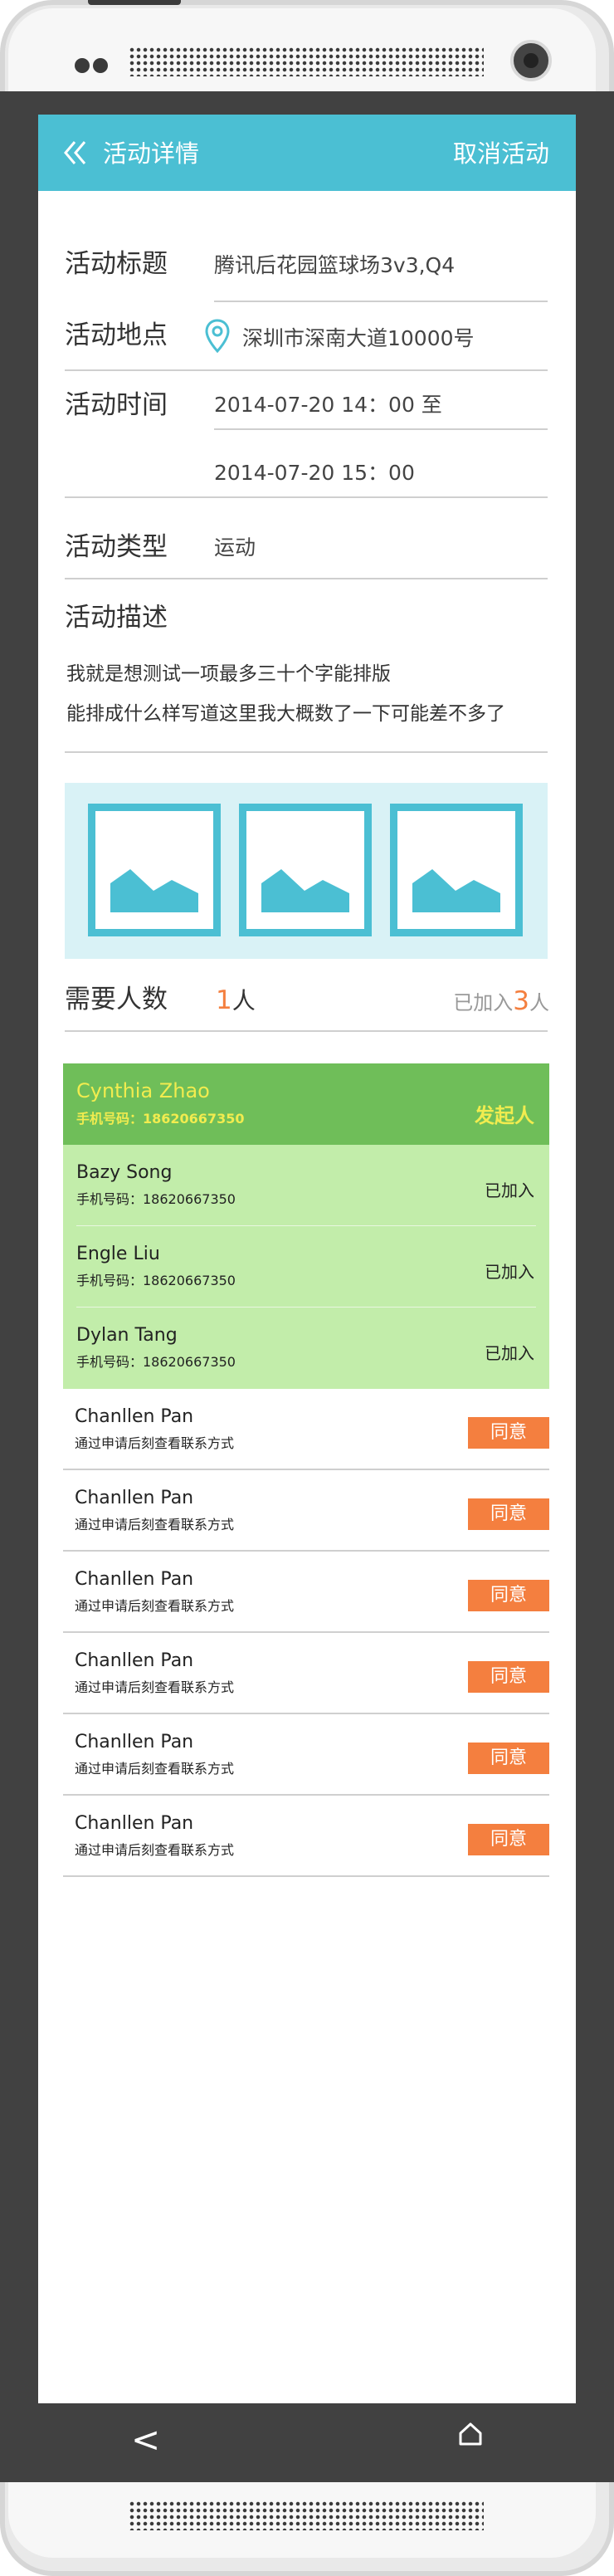  What do you see at coordinates (521, 1001) in the screenshot?
I see `joined-number: 3` at bounding box center [521, 1001].